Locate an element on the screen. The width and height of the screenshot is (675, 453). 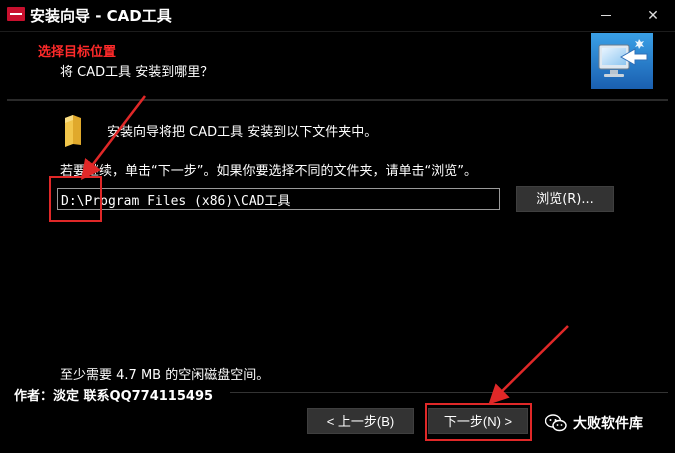
install-instruction: 安装向导将把 CAD工具 安装到以下文件夹中。 is located at coordinates (242, 132).